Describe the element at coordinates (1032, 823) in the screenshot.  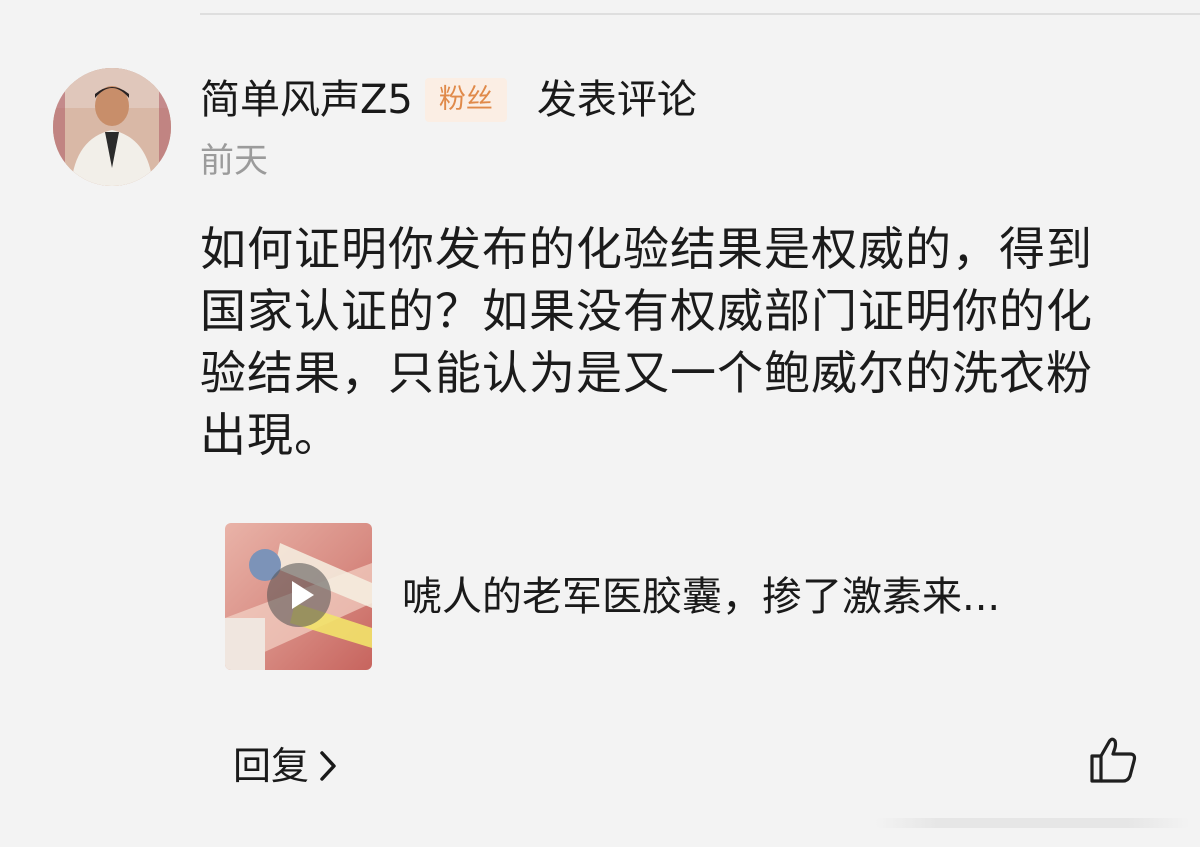
I see `bottom-scroll-indicator` at that location.